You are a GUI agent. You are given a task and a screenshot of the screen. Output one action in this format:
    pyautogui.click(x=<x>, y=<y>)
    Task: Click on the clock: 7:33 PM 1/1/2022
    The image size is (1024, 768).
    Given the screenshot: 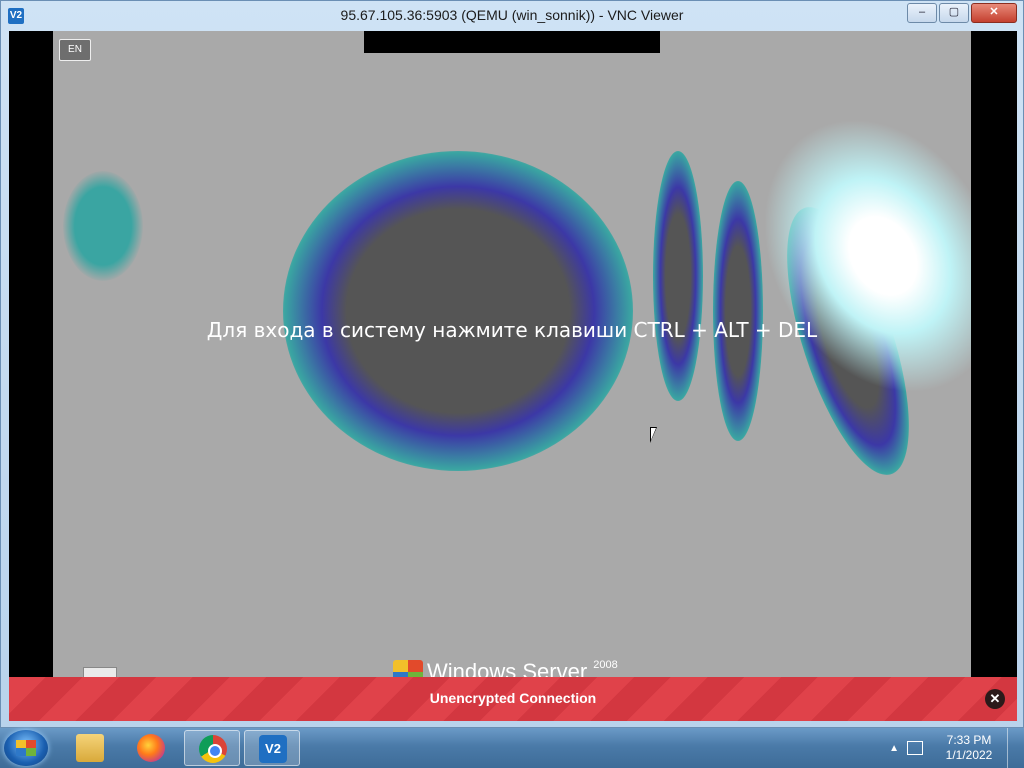 What is the action you would take?
    pyautogui.click(x=969, y=748)
    